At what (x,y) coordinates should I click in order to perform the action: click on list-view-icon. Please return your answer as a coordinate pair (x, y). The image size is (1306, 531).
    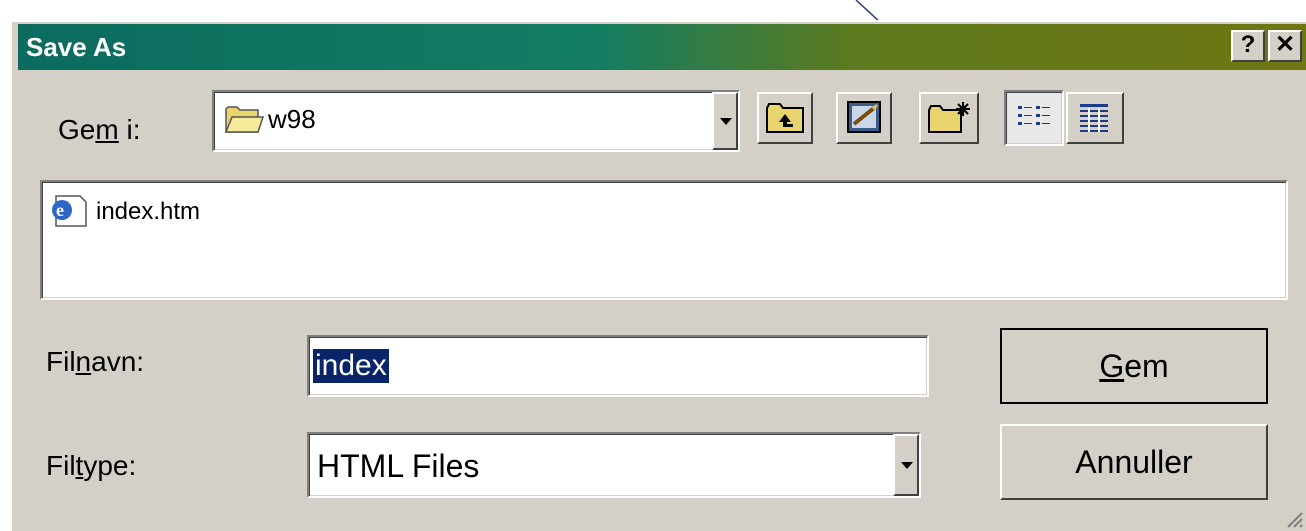
    Looking at the image, I should click on (1034, 115).